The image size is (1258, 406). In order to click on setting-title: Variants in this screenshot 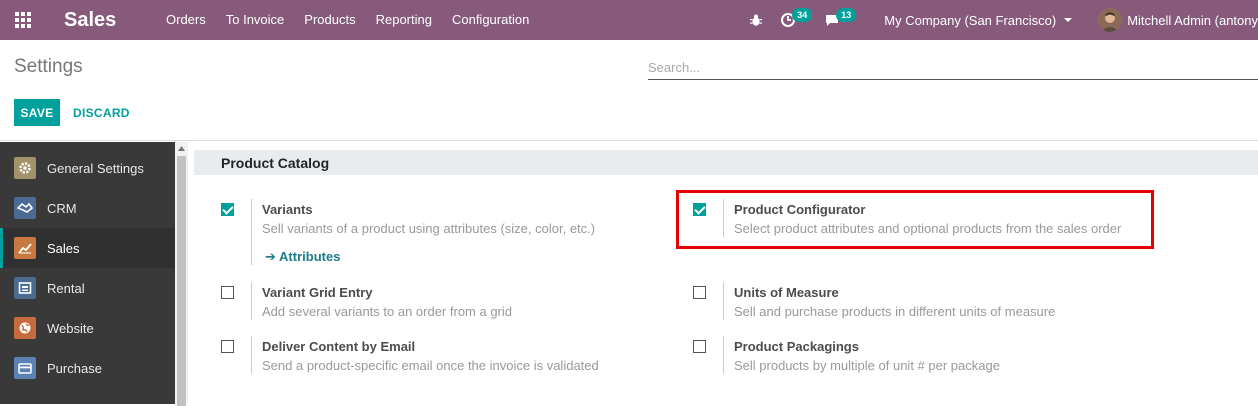, I will do `click(287, 209)`.